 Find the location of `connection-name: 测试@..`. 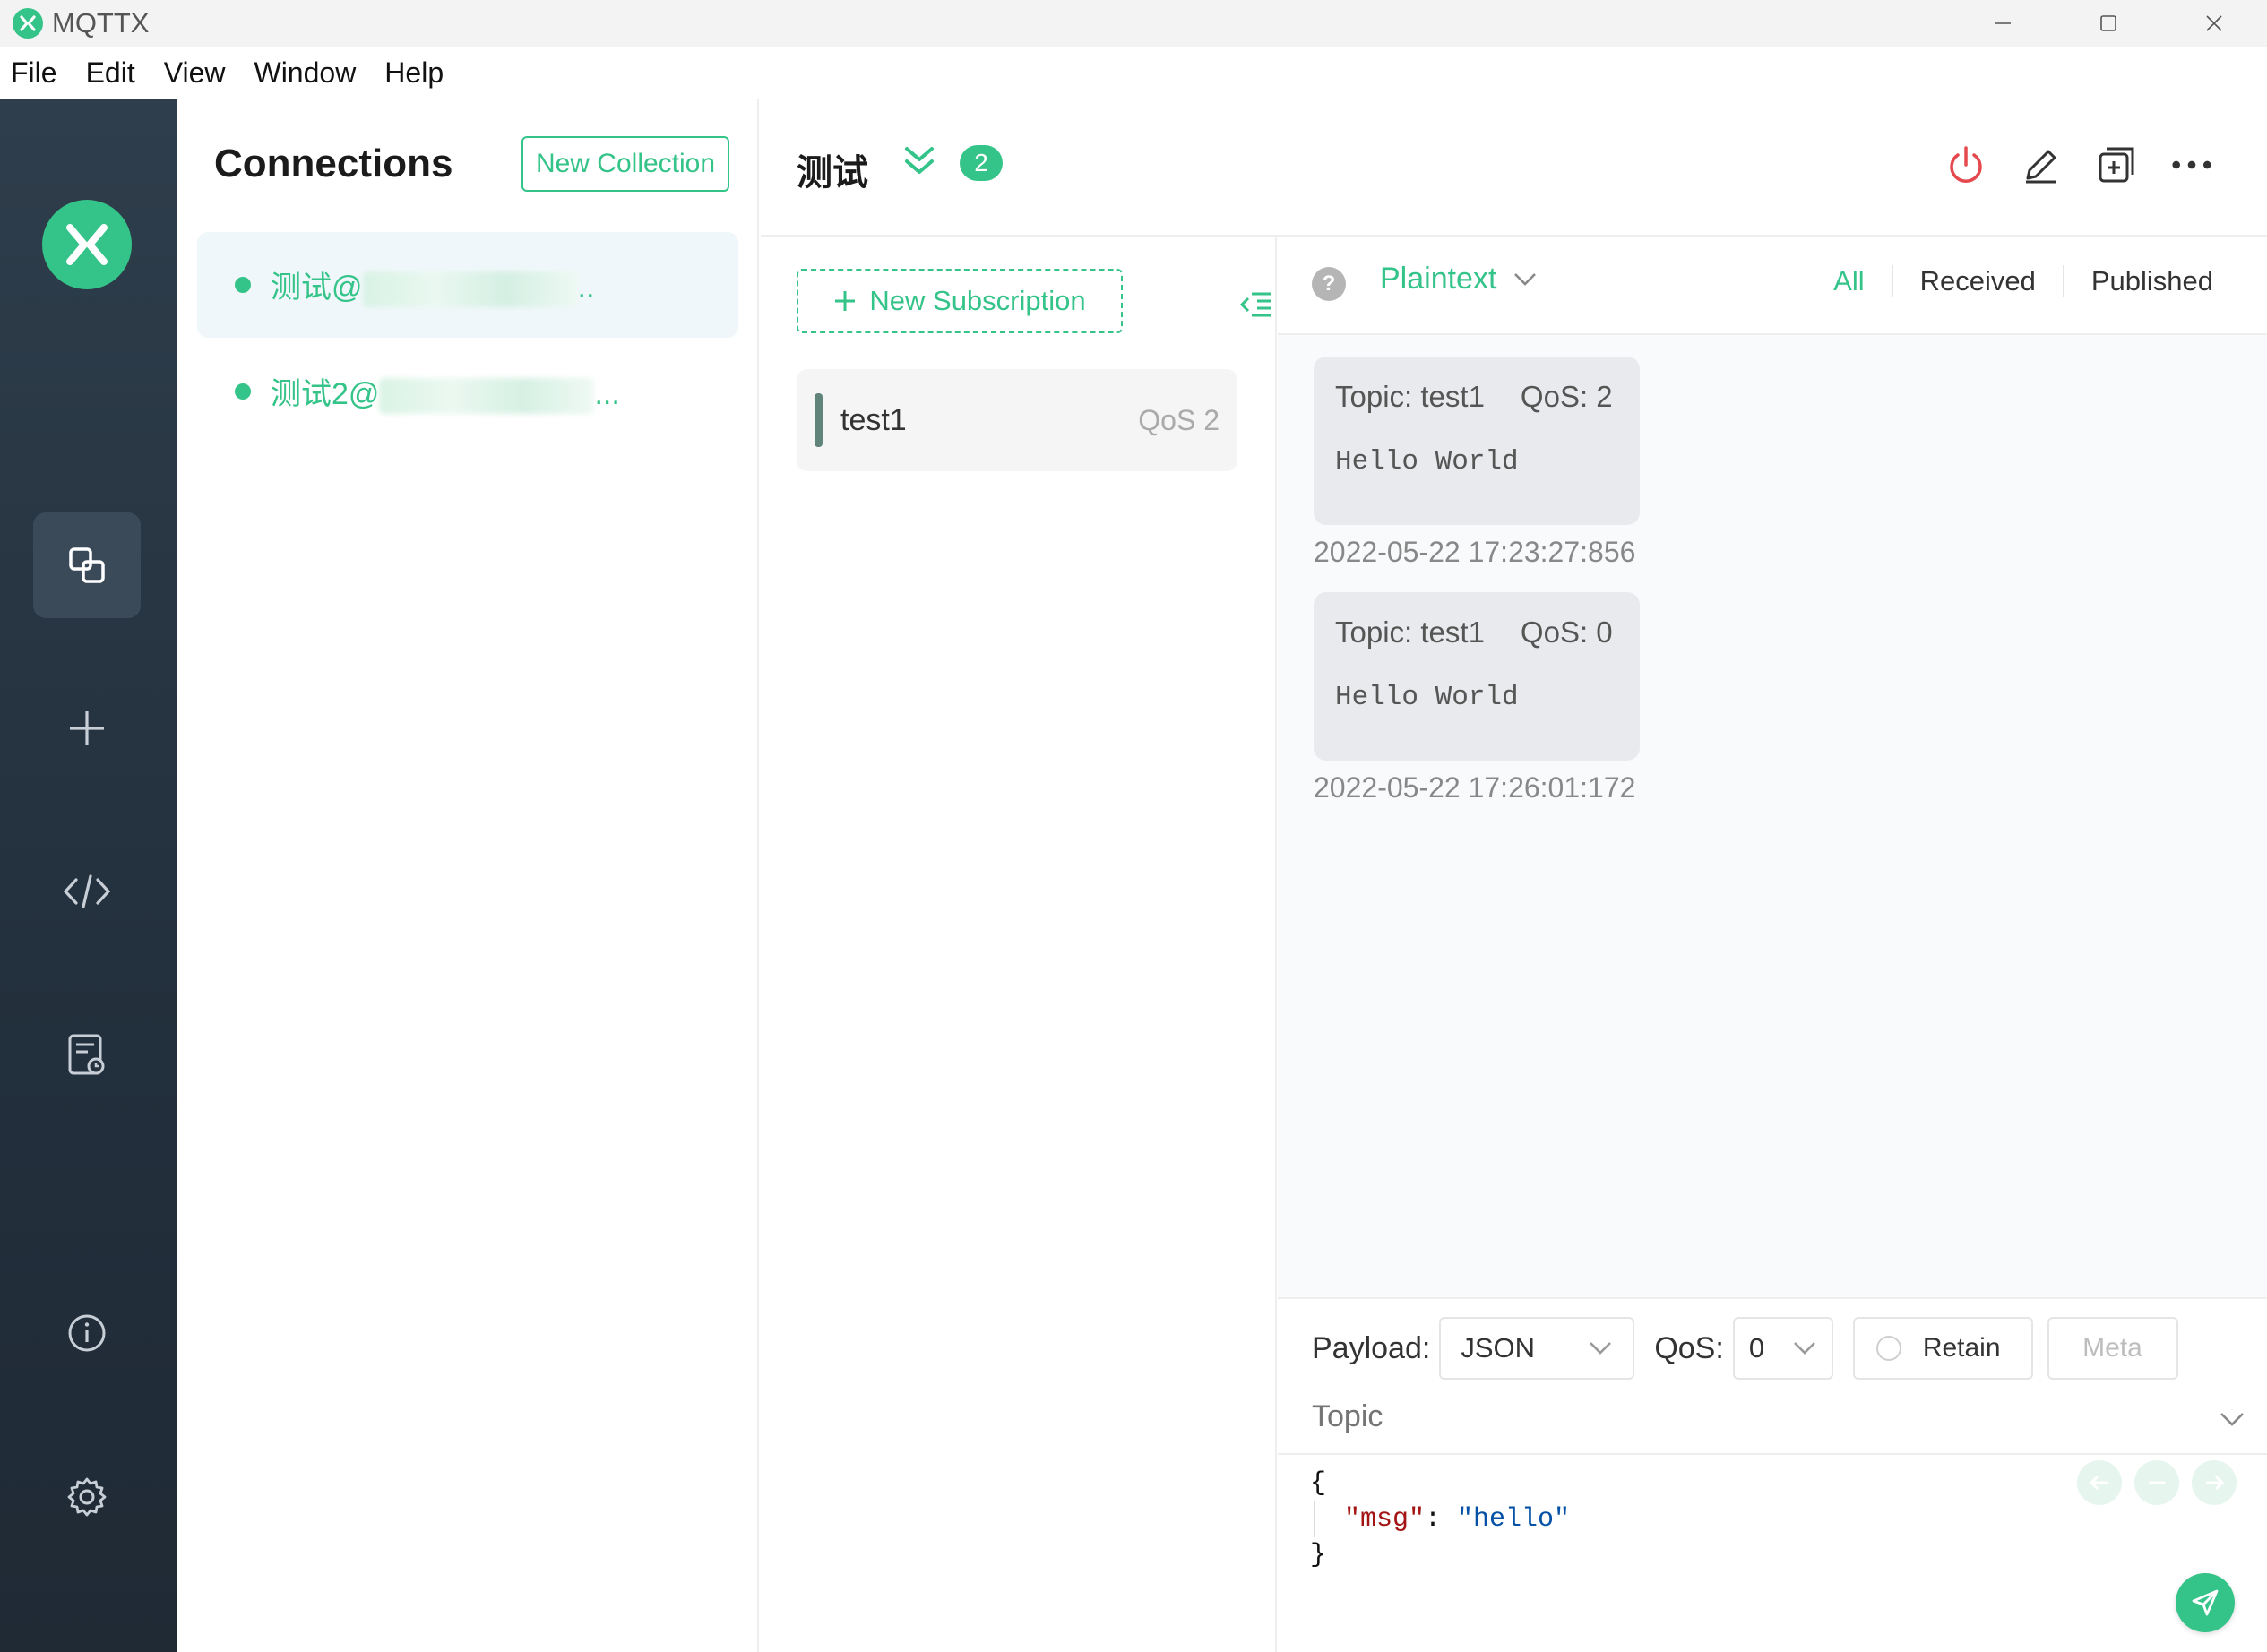

connection-name: 测试@.. is located at coordinates (432, 284).